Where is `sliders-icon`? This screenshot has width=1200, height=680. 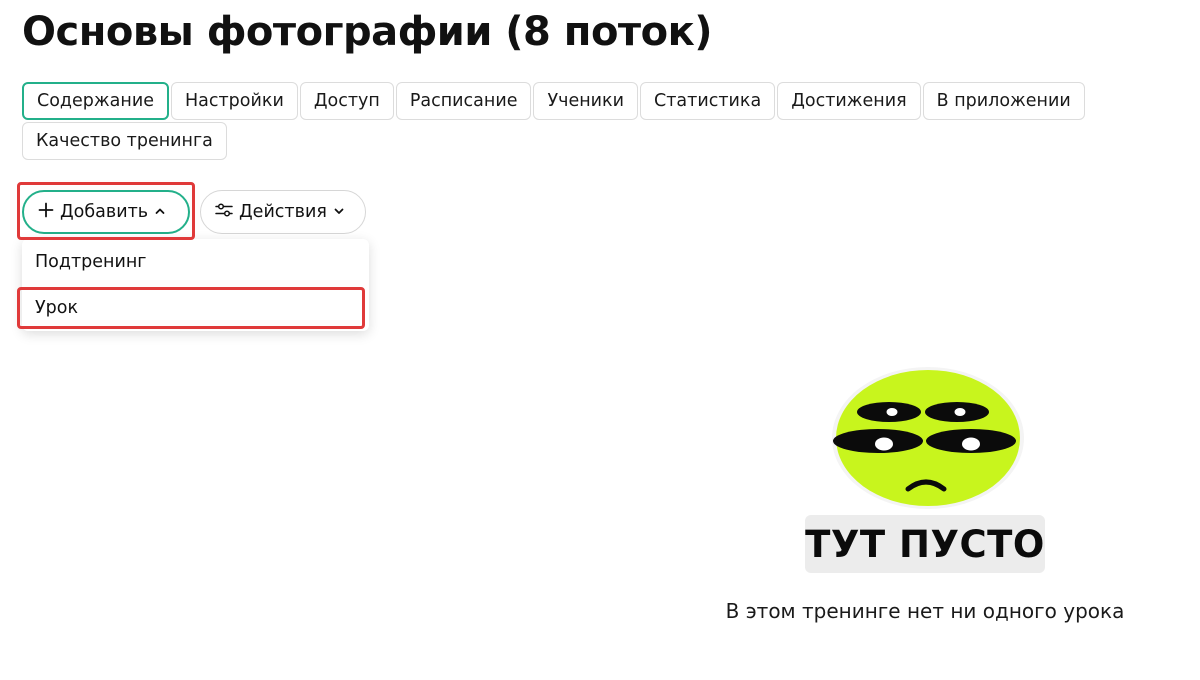
sliders-icon is located at coordinates (224, 212).